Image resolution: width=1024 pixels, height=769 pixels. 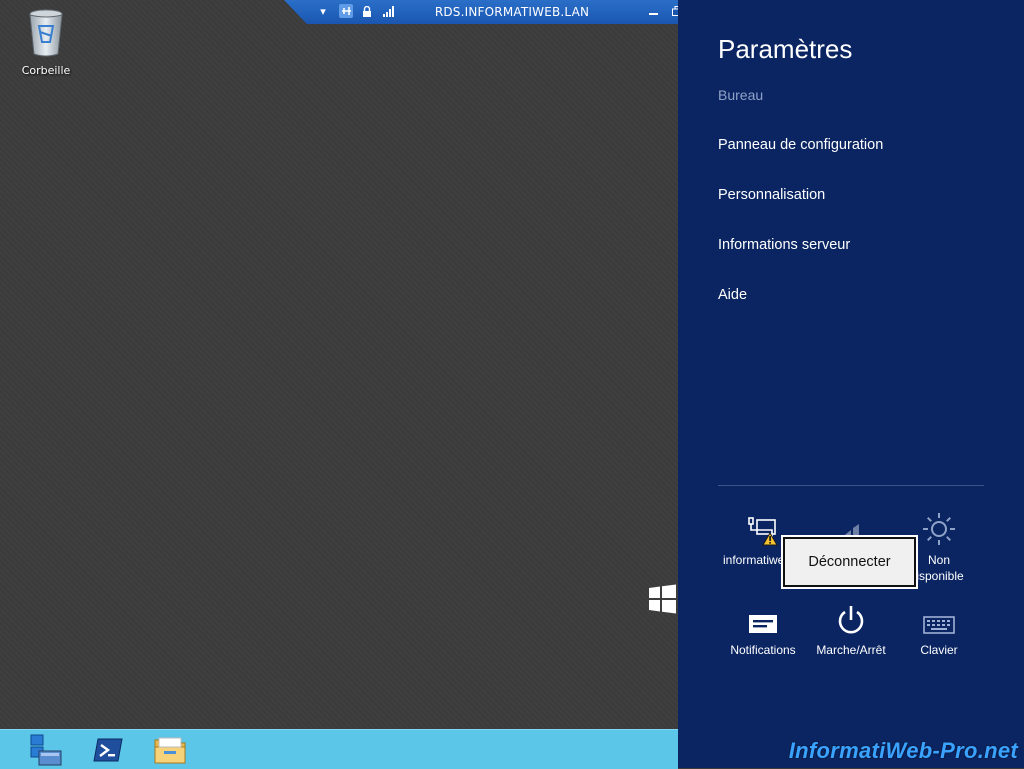 What do you see at coordinates (800, 145) in the screenshot?
I see `menu-item-control-panel: Panneau de configuration` at bounding box center [800, 145].